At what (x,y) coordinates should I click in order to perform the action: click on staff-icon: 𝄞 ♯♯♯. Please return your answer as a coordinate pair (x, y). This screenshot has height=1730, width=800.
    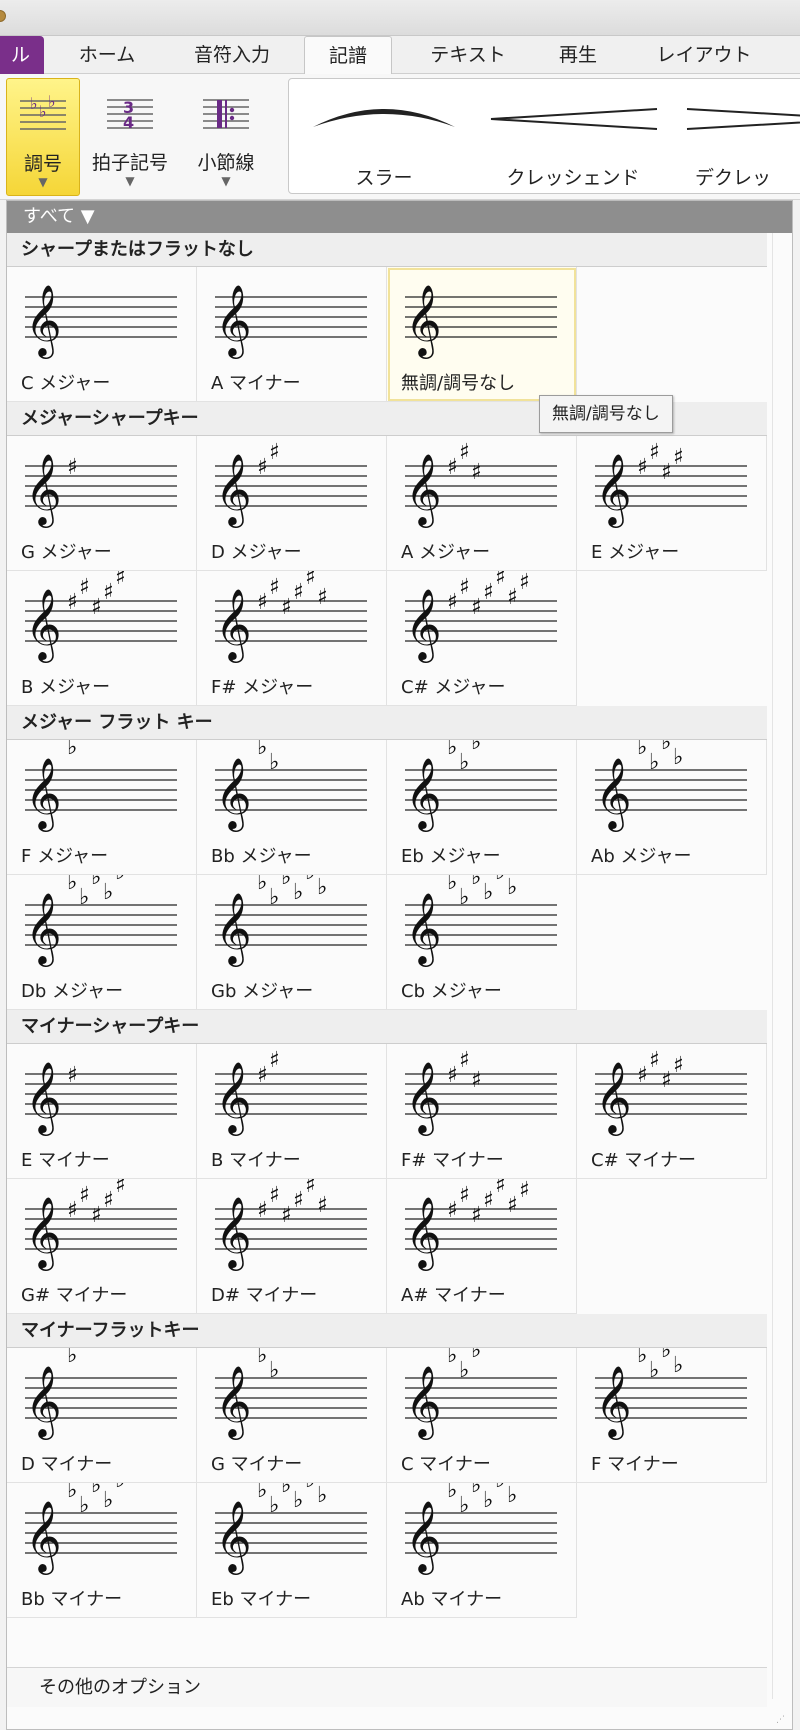
    Looking at the image, I should click on (481, 484).